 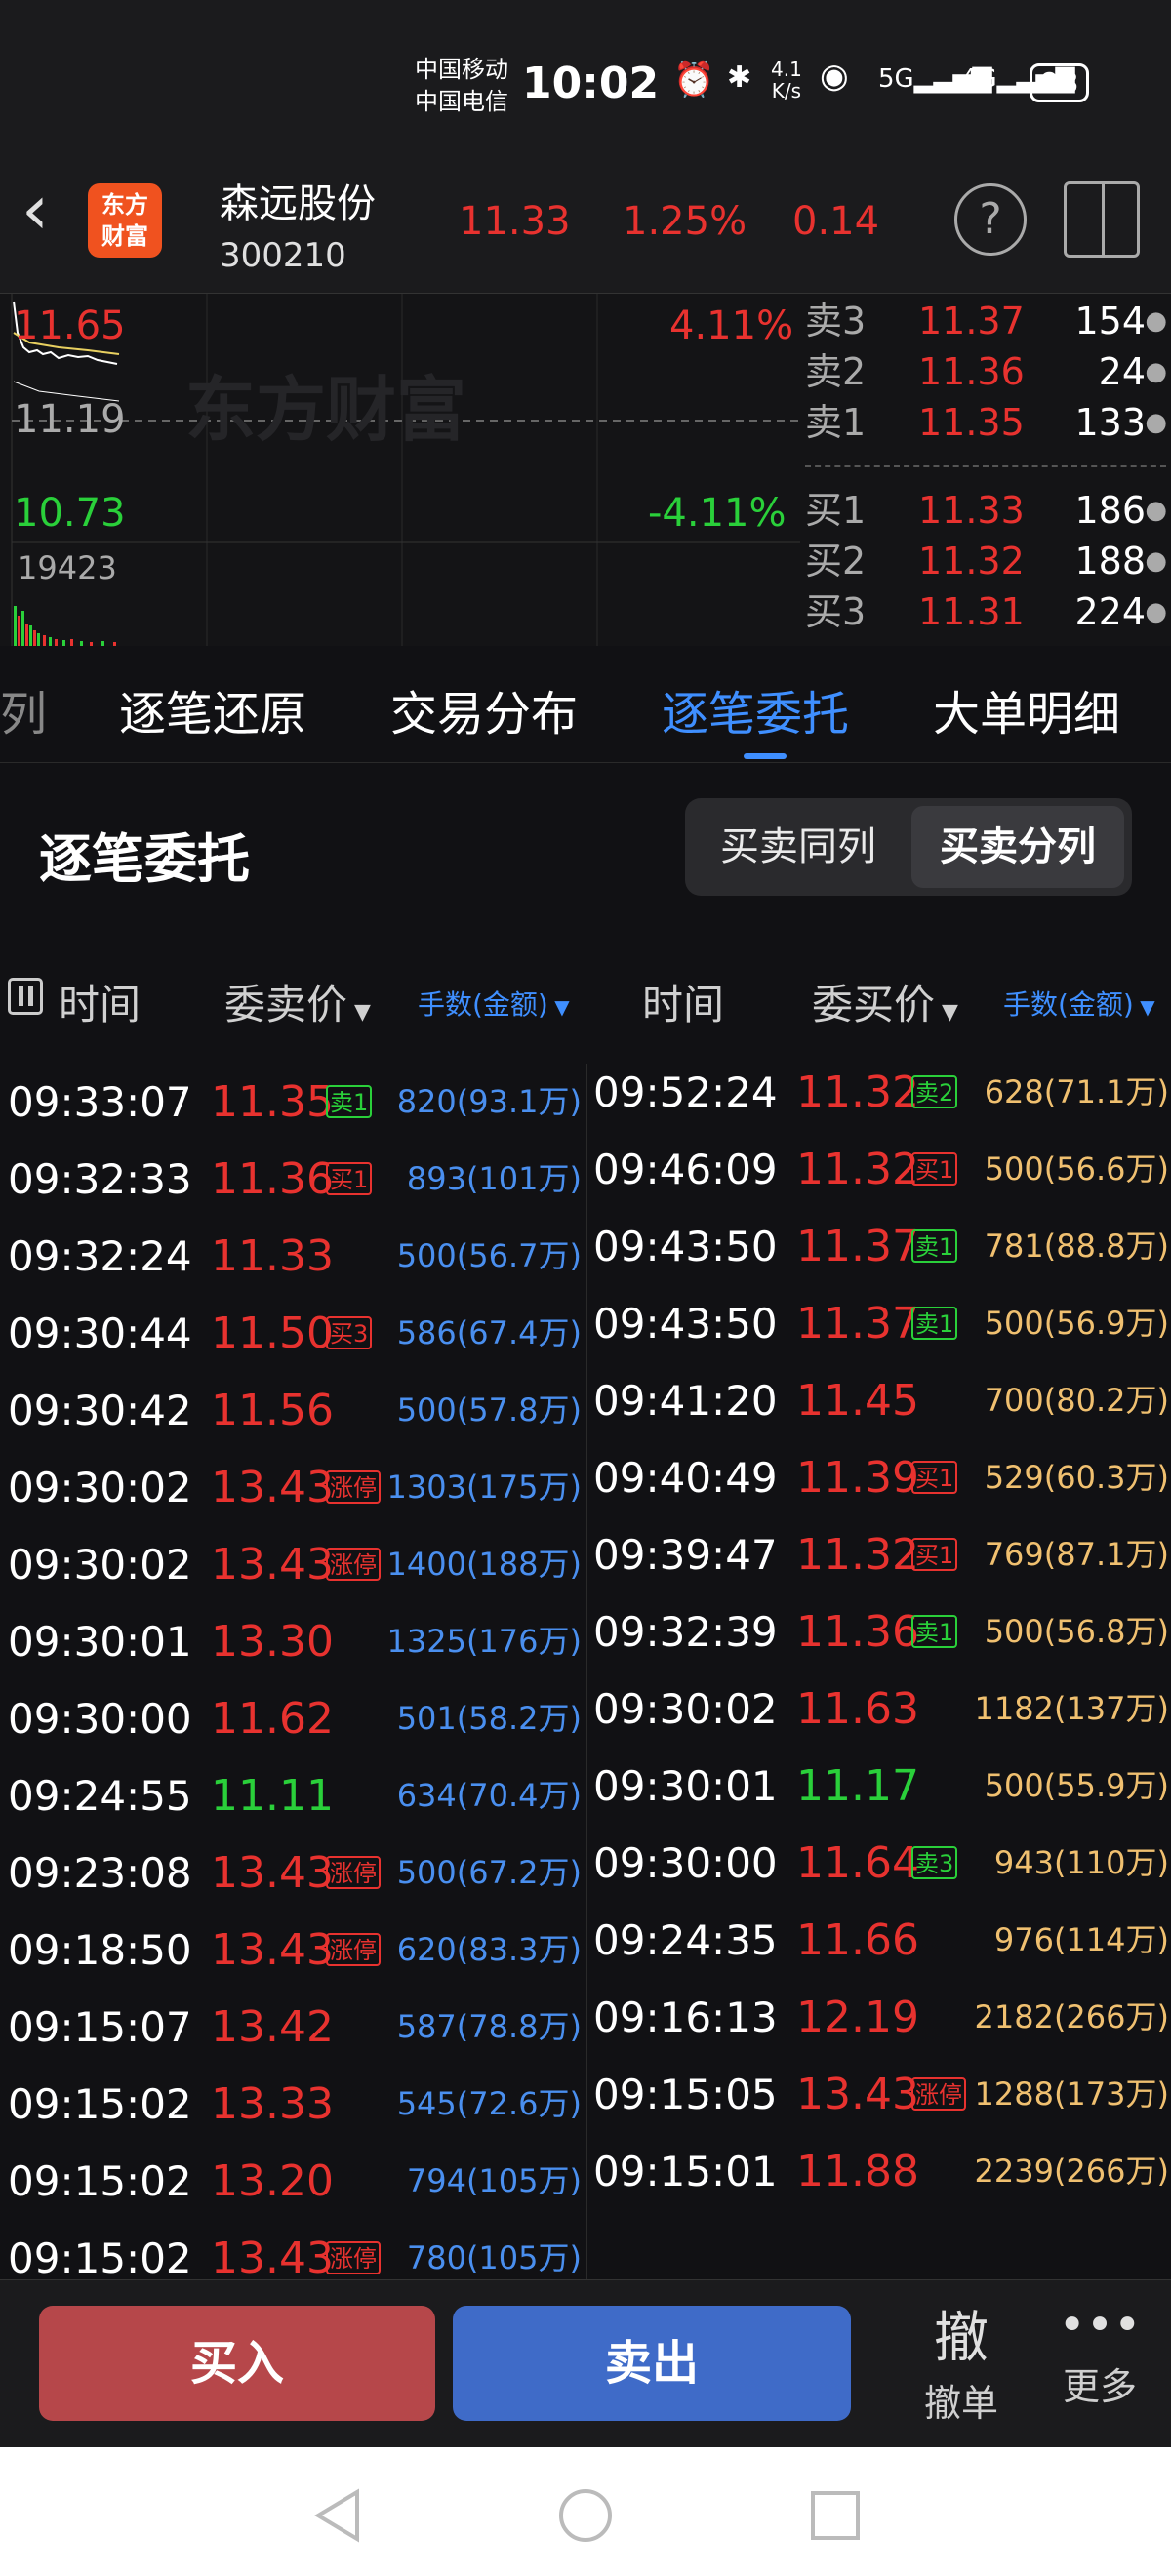 What do you see at coordinates (683, 1004) in the screenshot?
I see `col-right-time: 时间` at bounding box center [683, 1004].